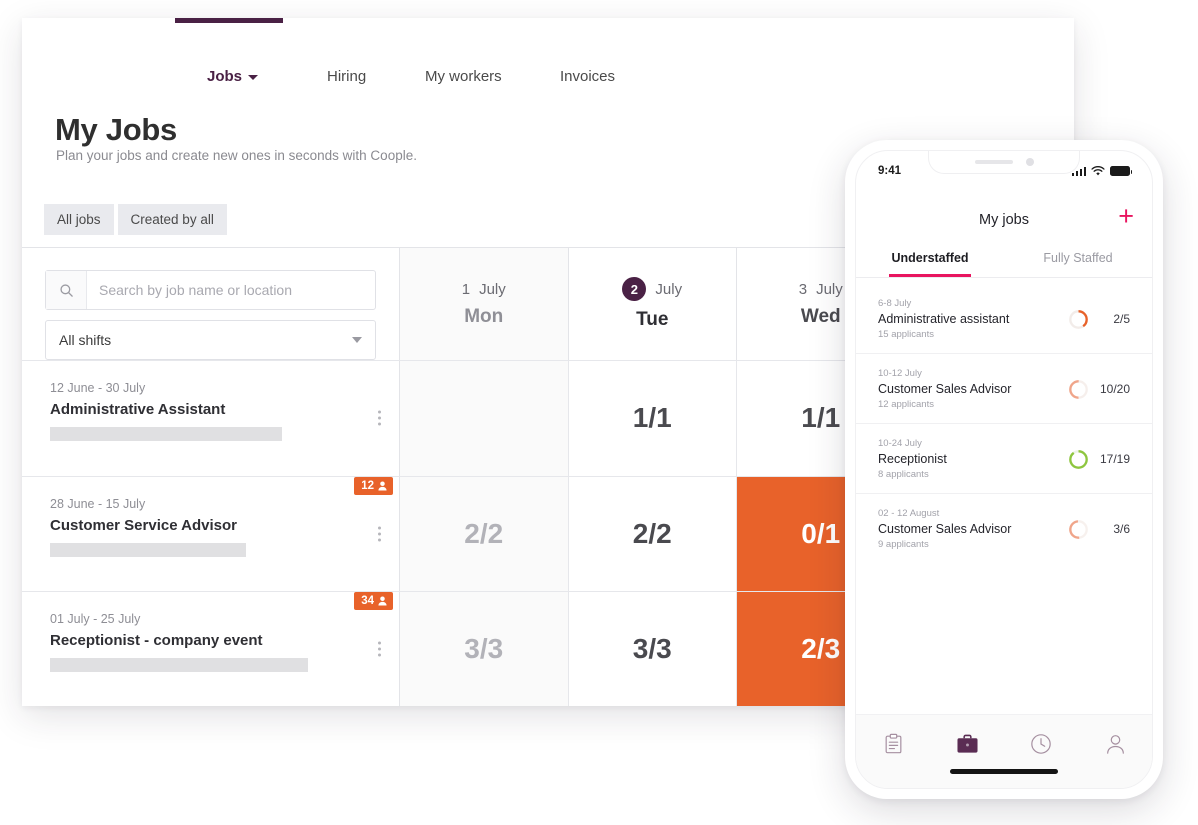 This screenshot has height=825, width=1198. I want to click on applicants-count: 34, so click(367, 601).